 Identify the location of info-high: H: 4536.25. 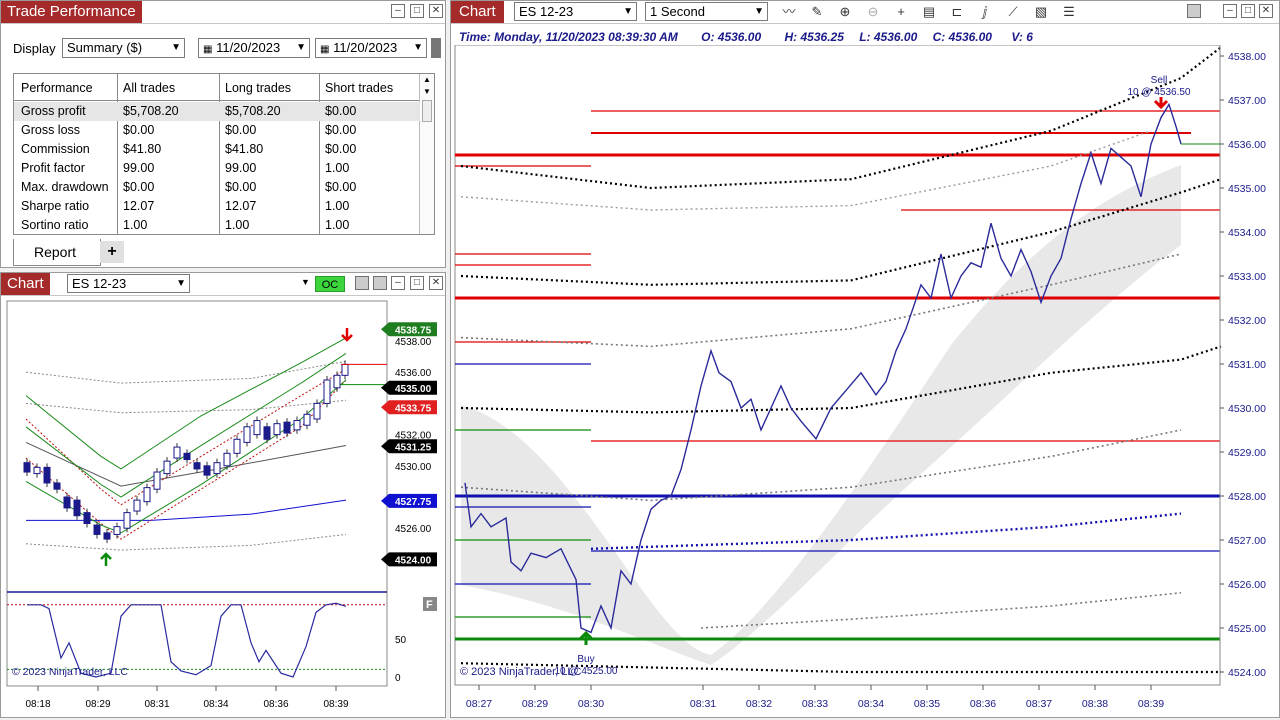
(814, 37).